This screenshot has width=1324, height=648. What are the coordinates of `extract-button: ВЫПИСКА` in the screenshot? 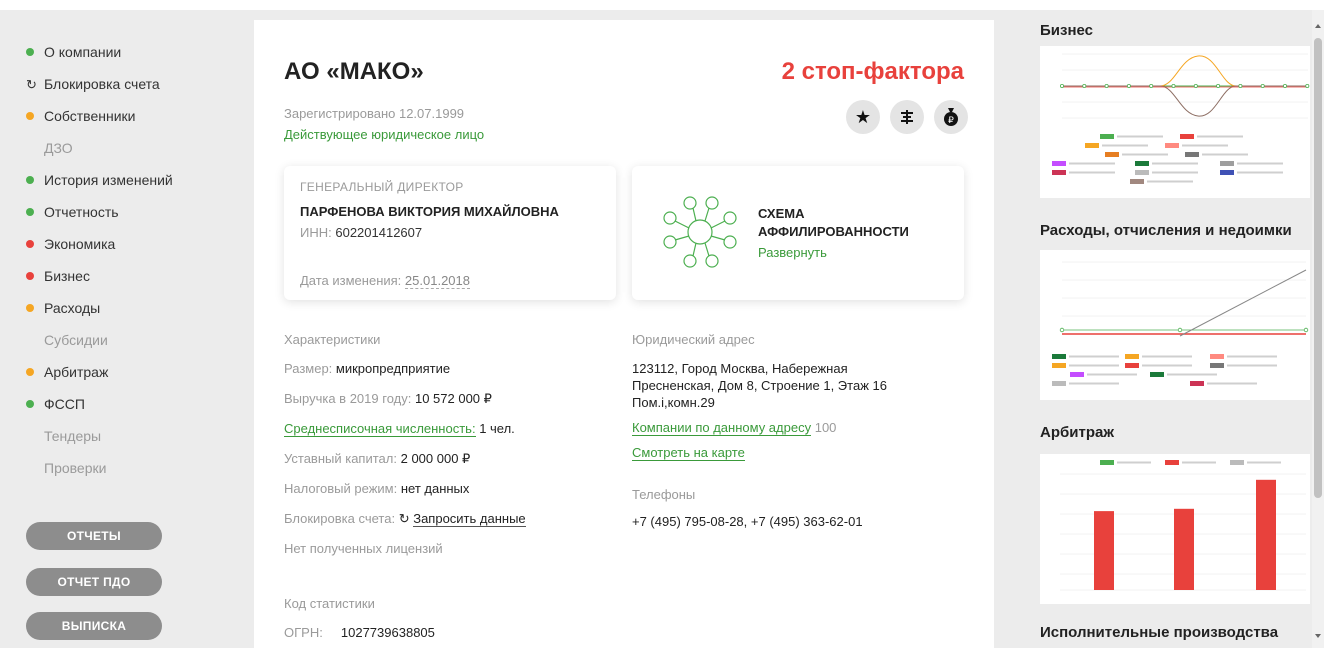 It's located at (94, 626).